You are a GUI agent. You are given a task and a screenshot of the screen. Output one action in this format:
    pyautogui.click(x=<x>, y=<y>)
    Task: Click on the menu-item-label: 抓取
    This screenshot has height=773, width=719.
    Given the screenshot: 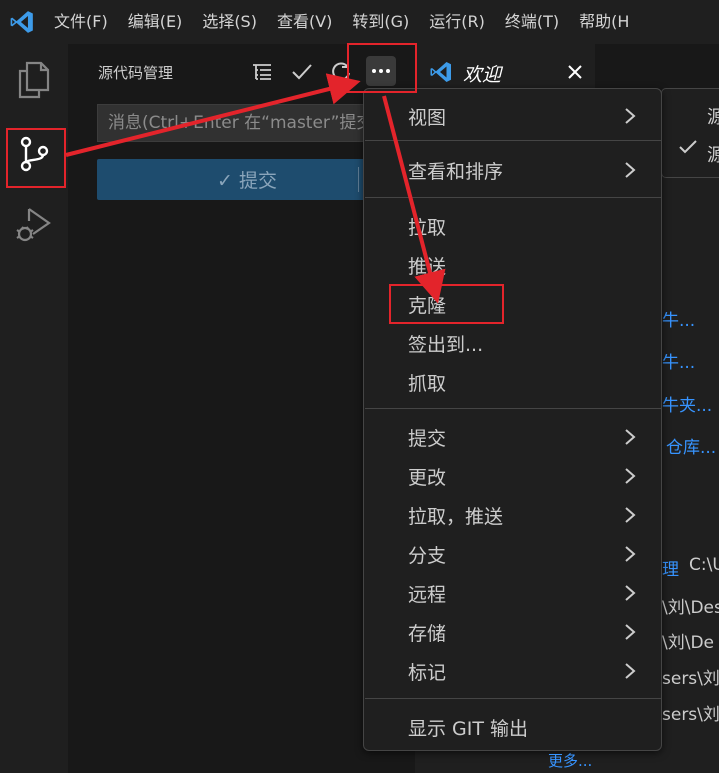 What is the action you would take?
    pyautogui.click(x=427, y=384)
    